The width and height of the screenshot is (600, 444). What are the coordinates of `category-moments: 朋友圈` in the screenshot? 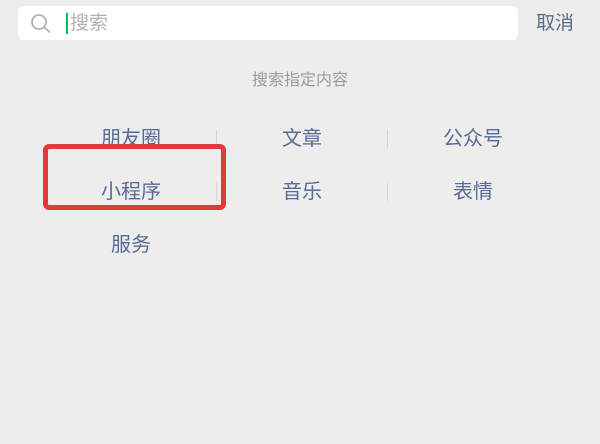 It's located at (131, 138).